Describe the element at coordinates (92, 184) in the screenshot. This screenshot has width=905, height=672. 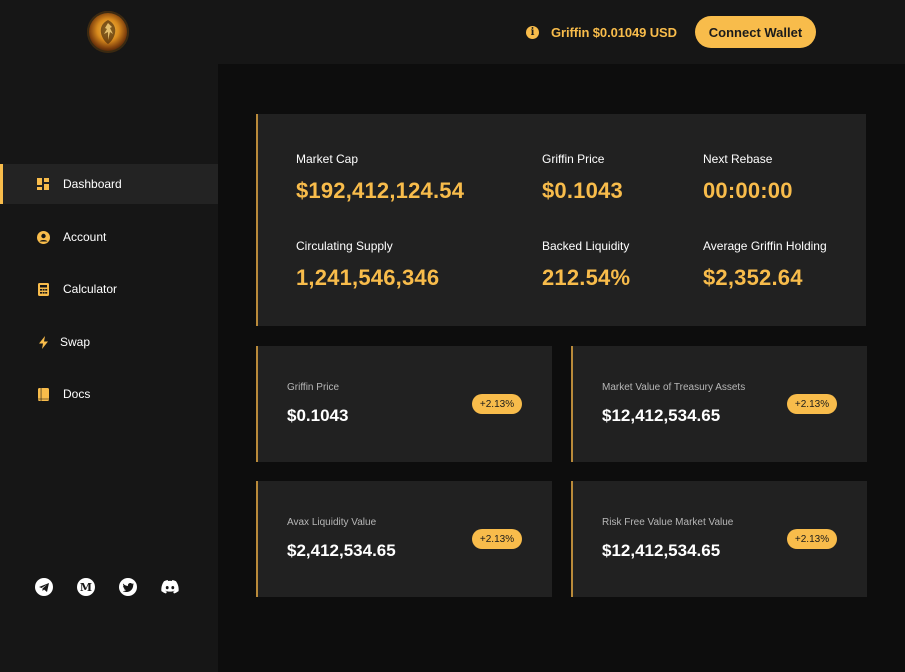
I see `sidebar-item-label: Dashboard` at that location.